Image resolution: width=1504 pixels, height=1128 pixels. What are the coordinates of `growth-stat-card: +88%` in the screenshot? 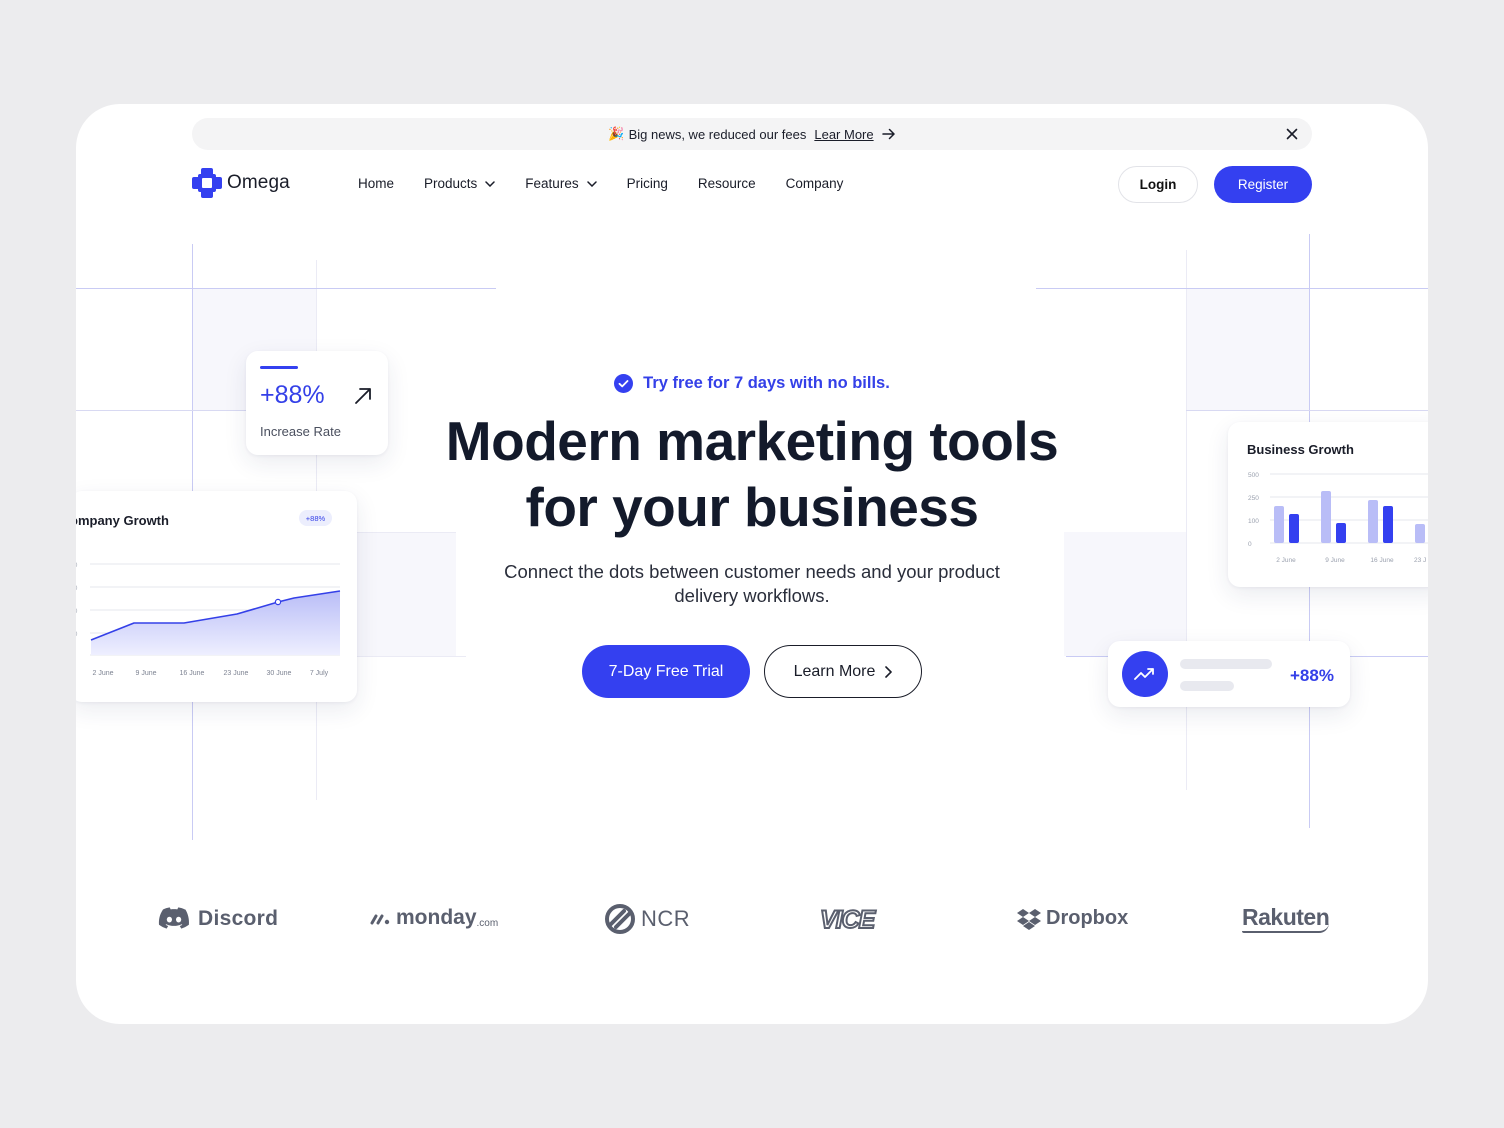 It's located at (1229, 674).